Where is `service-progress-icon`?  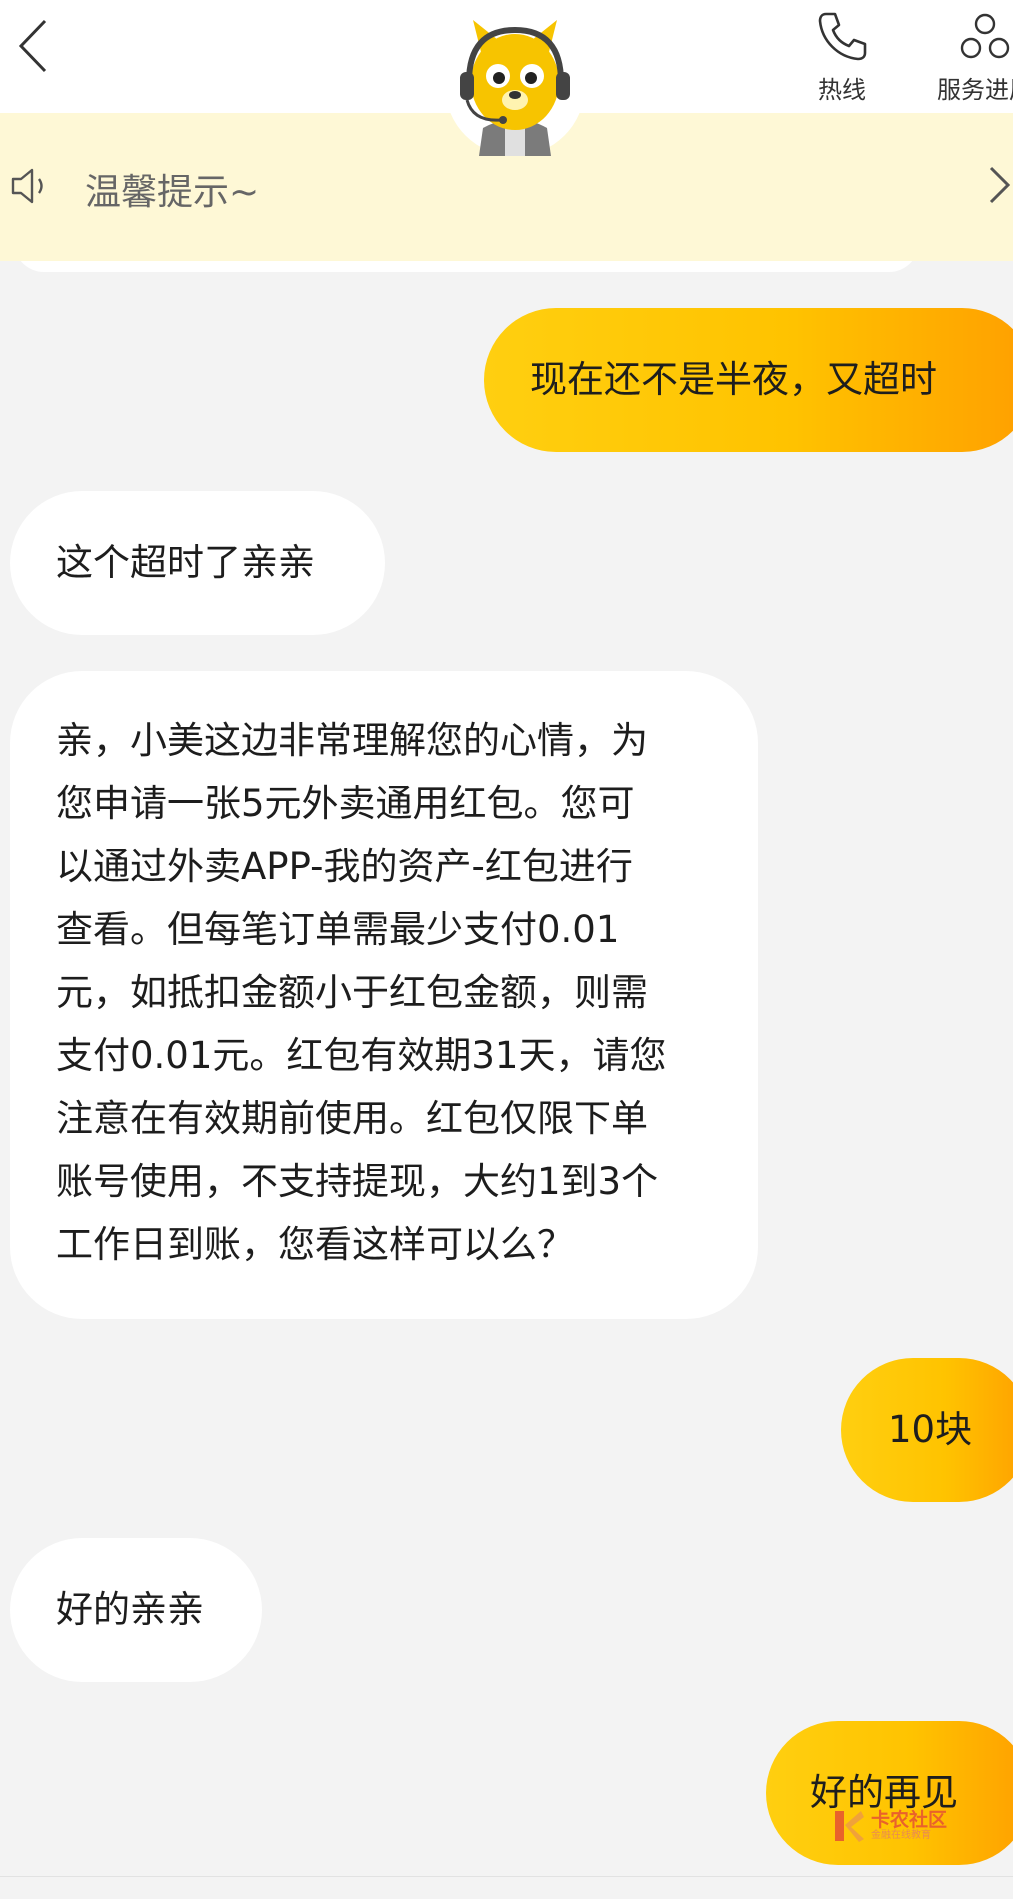 service-progress-icon is located at coordinates (985, 36).